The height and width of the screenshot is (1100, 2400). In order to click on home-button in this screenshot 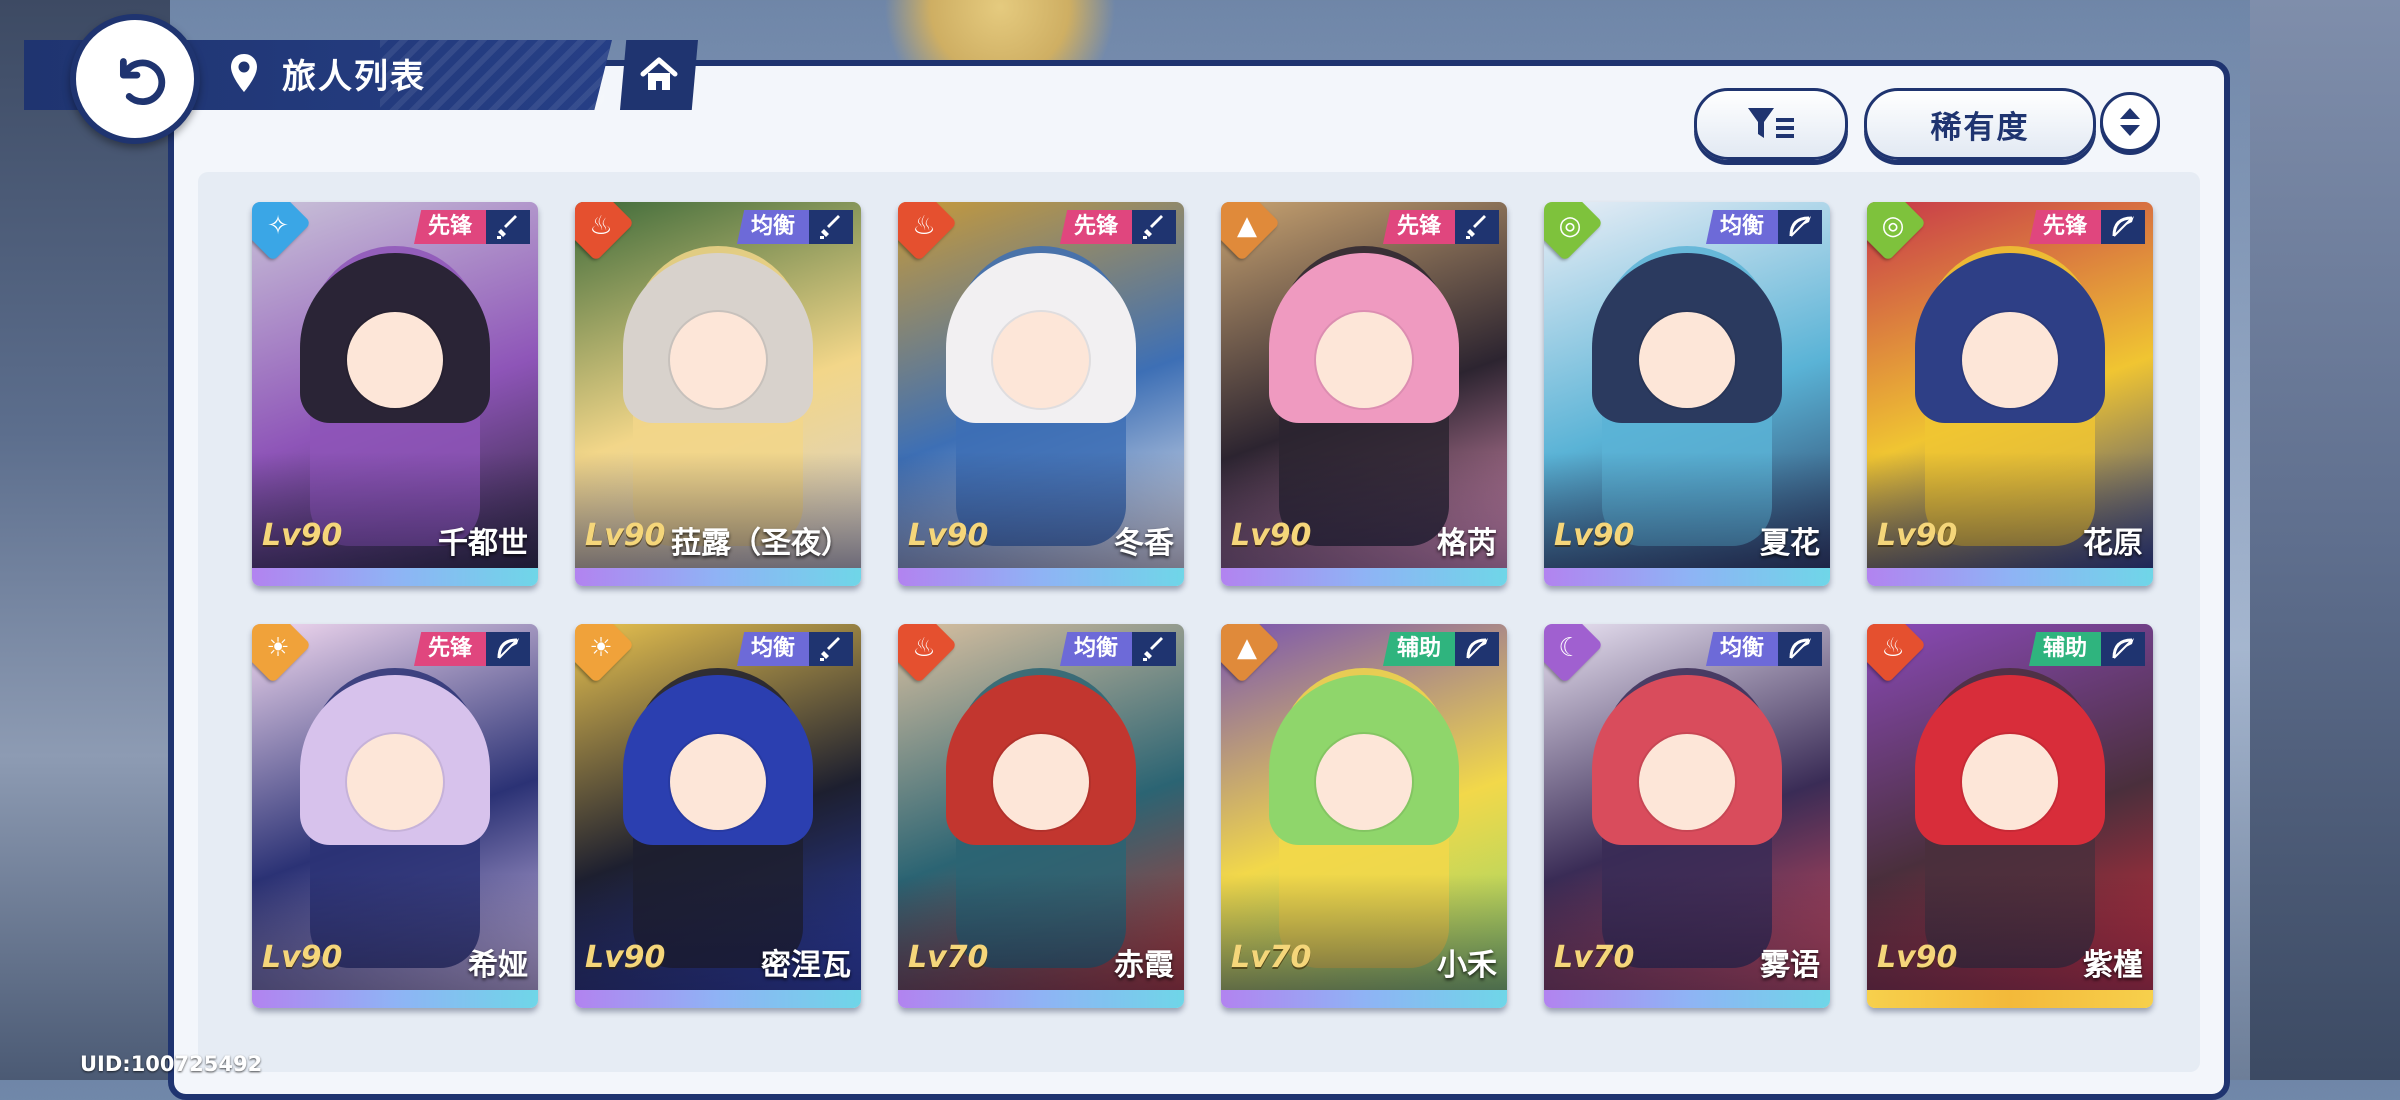, I will do `click(659, 75)`.